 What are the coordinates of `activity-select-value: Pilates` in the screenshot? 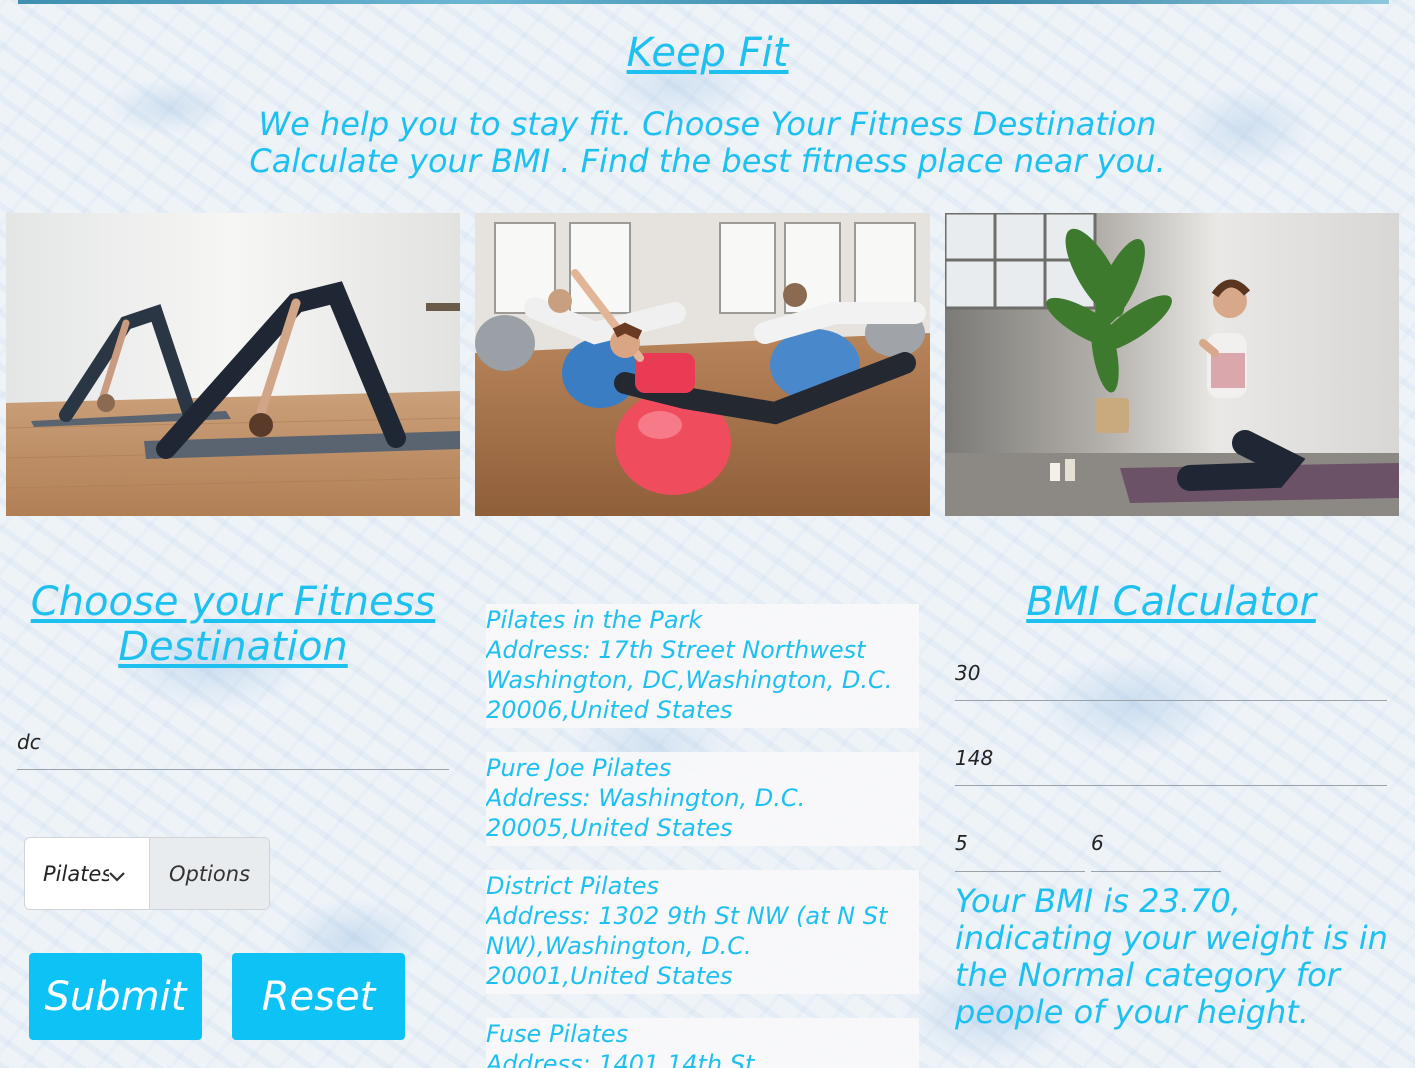 It's located at (76, 873).